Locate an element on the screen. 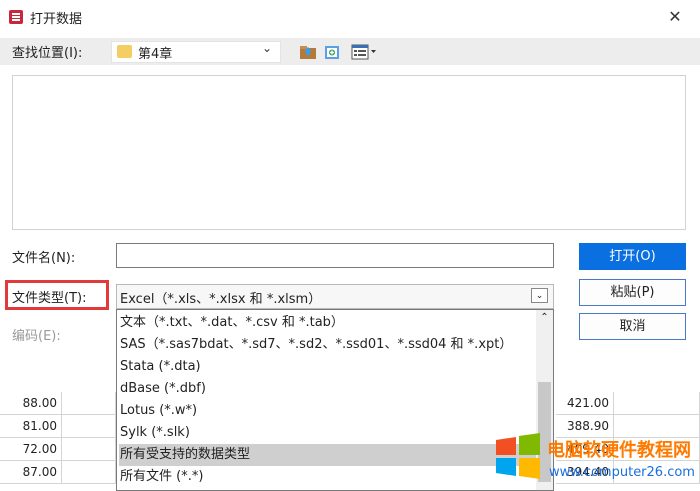  look-in-label: 查找位置(I): is located at coordinates (47, 53).